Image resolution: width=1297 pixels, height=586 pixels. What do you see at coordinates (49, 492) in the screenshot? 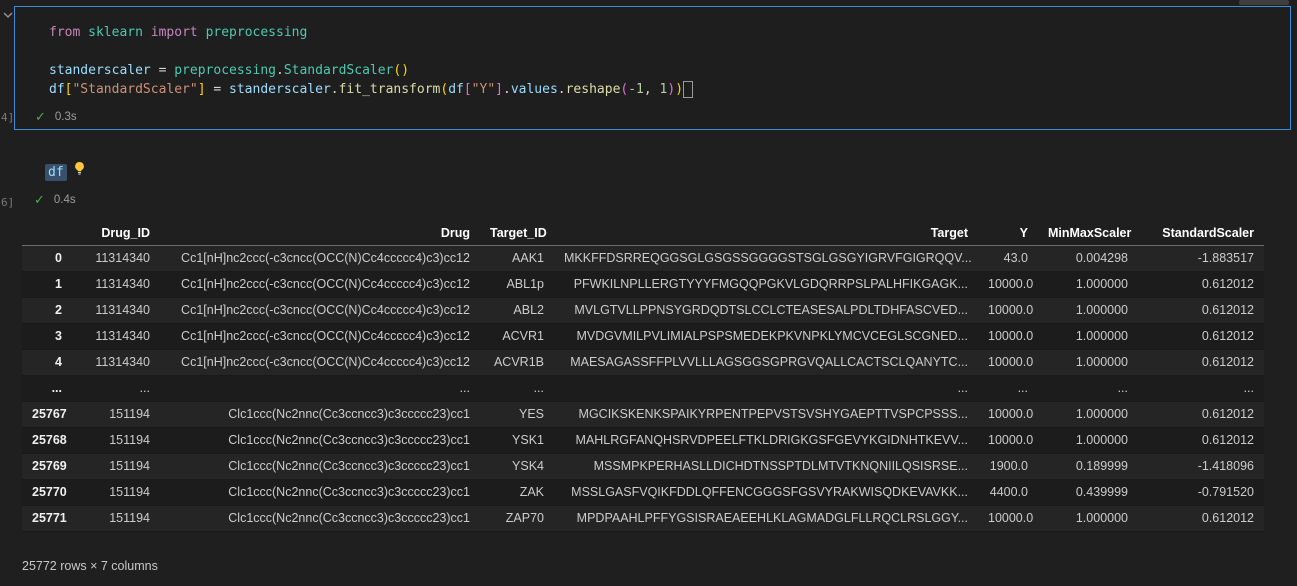
I see `row-index-cell: 25770` at bounding box center [49, 492].